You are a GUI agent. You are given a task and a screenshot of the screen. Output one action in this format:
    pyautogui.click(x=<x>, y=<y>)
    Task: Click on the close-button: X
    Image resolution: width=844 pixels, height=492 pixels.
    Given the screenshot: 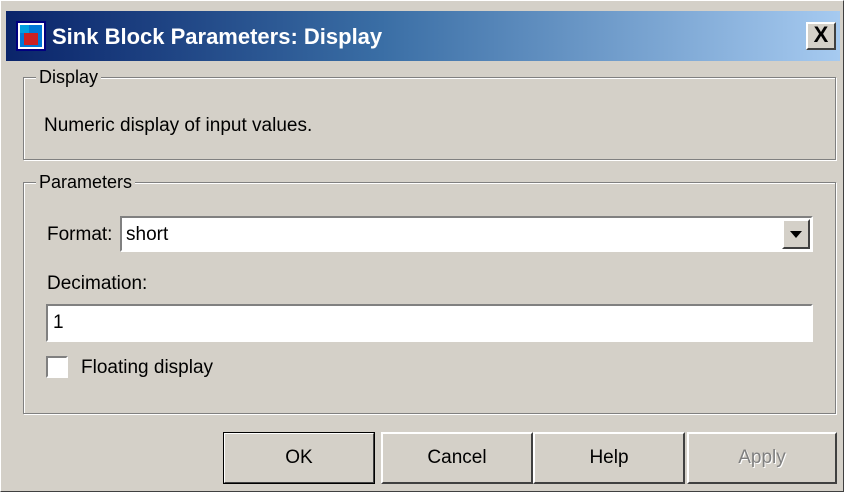 What is the action you would take?
    pyautogui.click(x=821, y=36)
    